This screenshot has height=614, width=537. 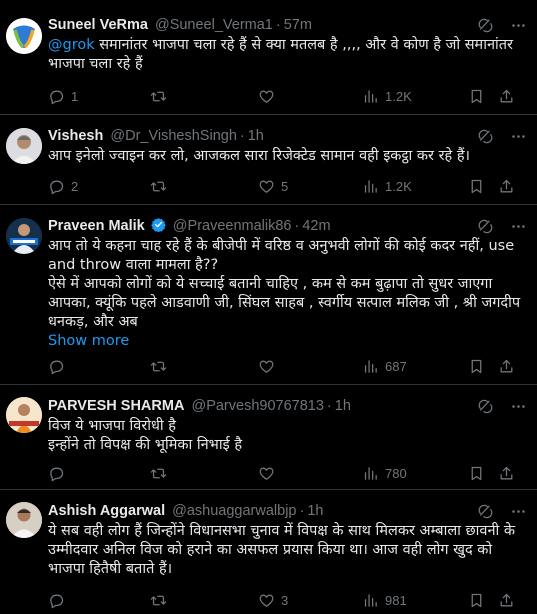 I want to click on timestamp: 42m, so click(x=316, y=226).